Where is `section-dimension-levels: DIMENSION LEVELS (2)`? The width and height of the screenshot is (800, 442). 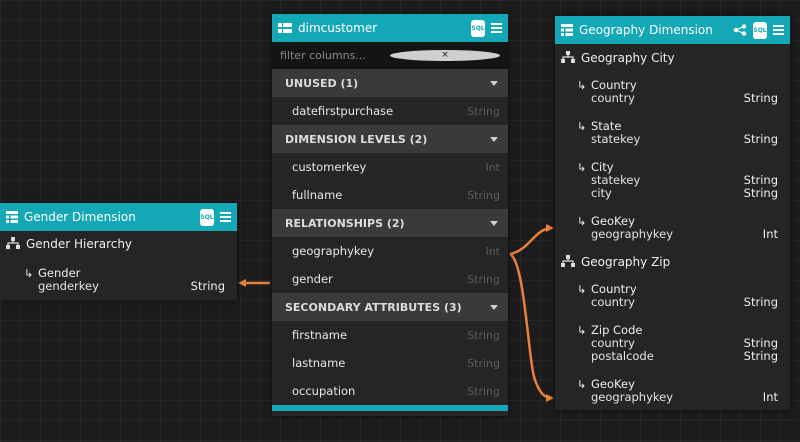 section-dimension-levels: DIMENSION LEVELS (2) is located at coordinates (390, 139).